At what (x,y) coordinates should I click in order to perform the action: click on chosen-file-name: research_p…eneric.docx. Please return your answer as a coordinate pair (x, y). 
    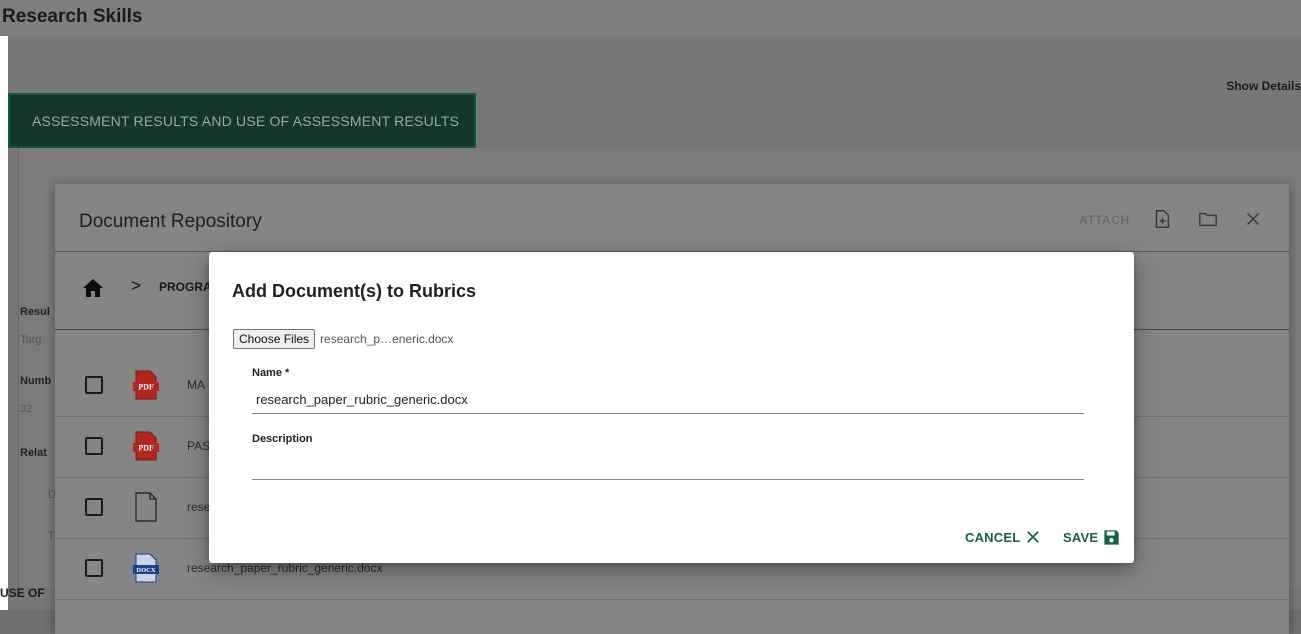
    Looking at the image, I should click on (387, 339).